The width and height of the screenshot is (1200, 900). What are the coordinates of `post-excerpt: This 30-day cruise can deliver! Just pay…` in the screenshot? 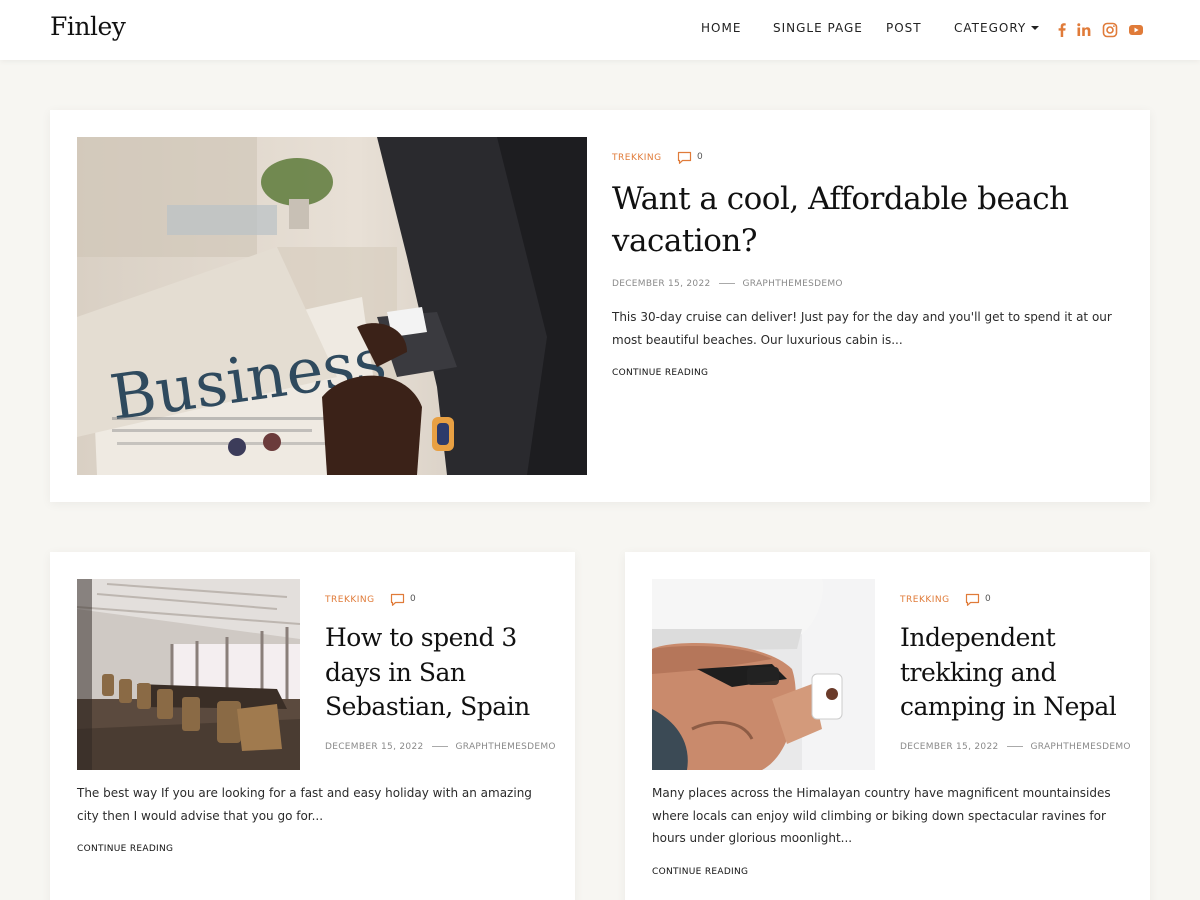 It's located at (862, 328).